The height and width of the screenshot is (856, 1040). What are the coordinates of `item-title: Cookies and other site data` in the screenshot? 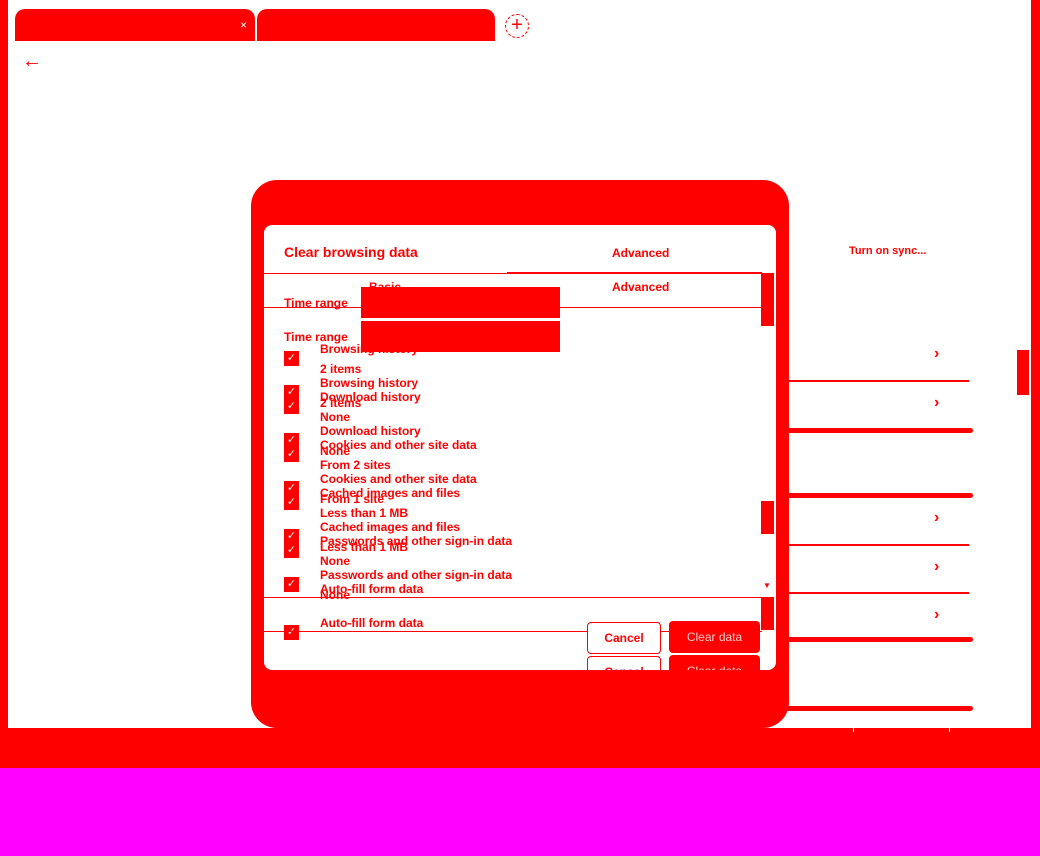 It's located at (398, 479).